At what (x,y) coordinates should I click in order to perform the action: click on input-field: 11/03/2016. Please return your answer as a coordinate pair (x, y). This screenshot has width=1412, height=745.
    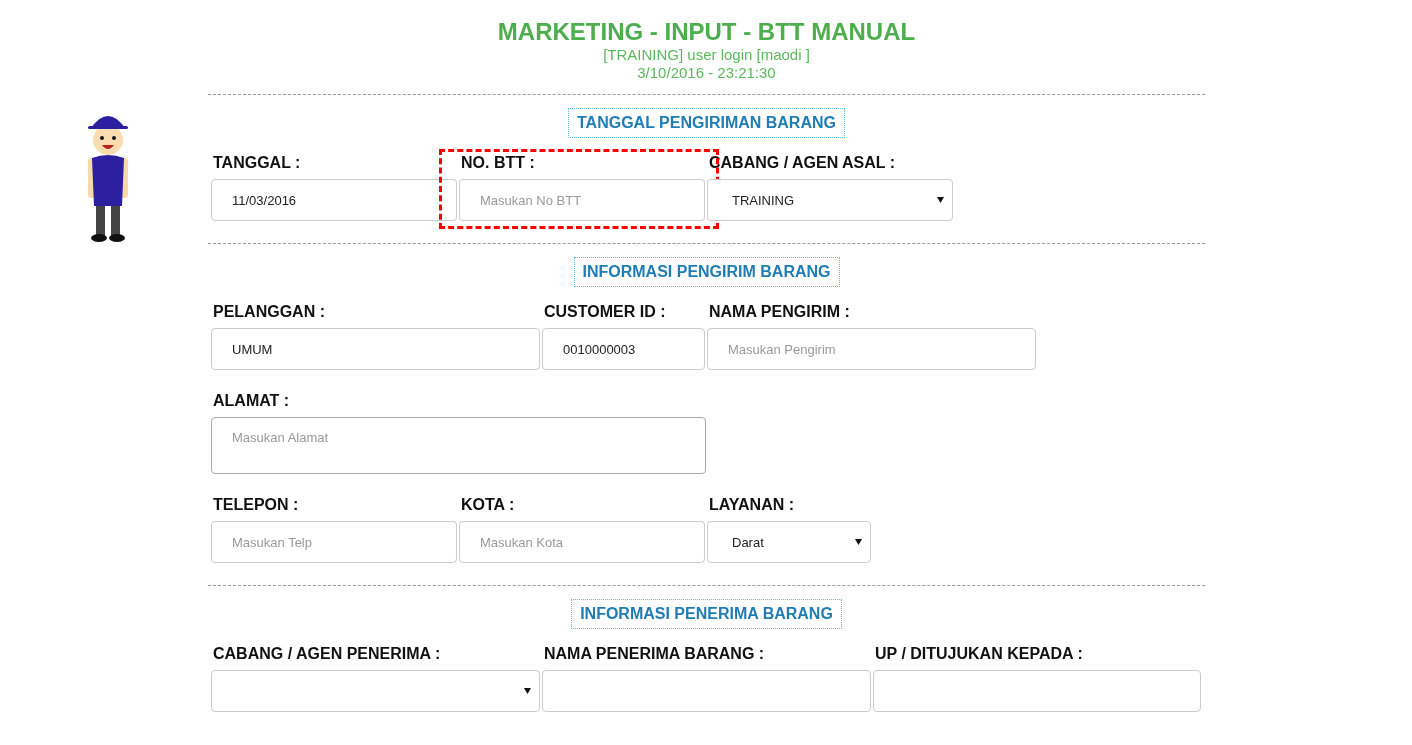
    Looking at the image, I should click on (334, 200).